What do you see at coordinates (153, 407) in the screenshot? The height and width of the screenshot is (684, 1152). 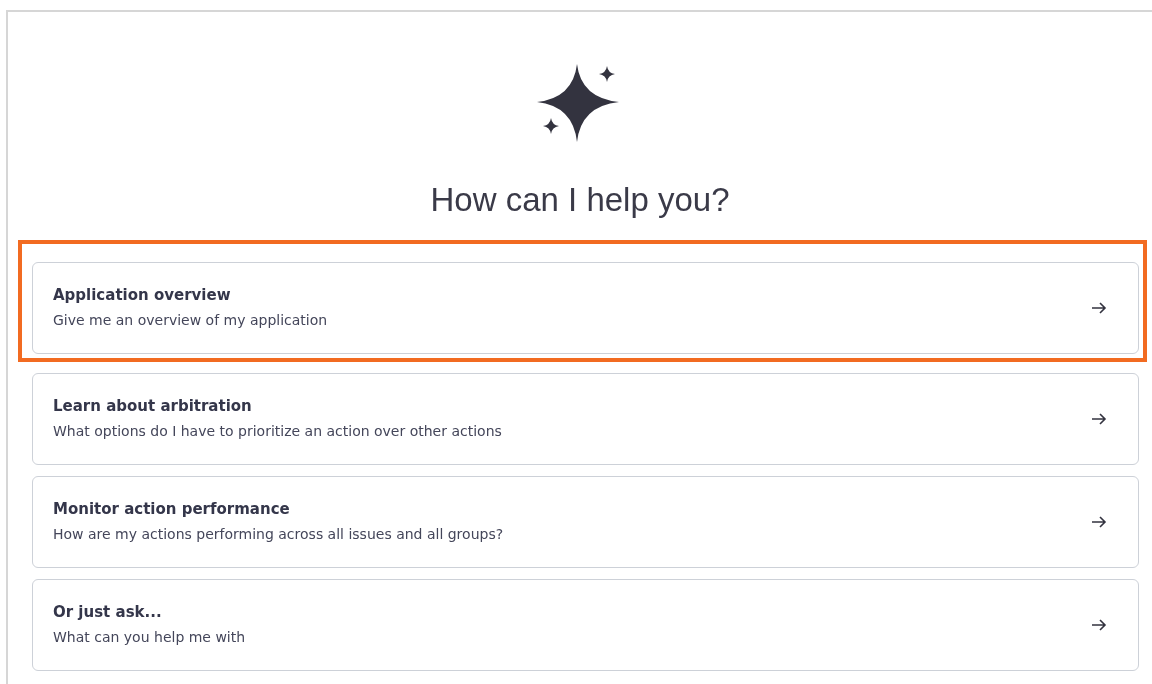 I see `suggestion-title: Learn about arbitration` at bounding box center [153, 407].